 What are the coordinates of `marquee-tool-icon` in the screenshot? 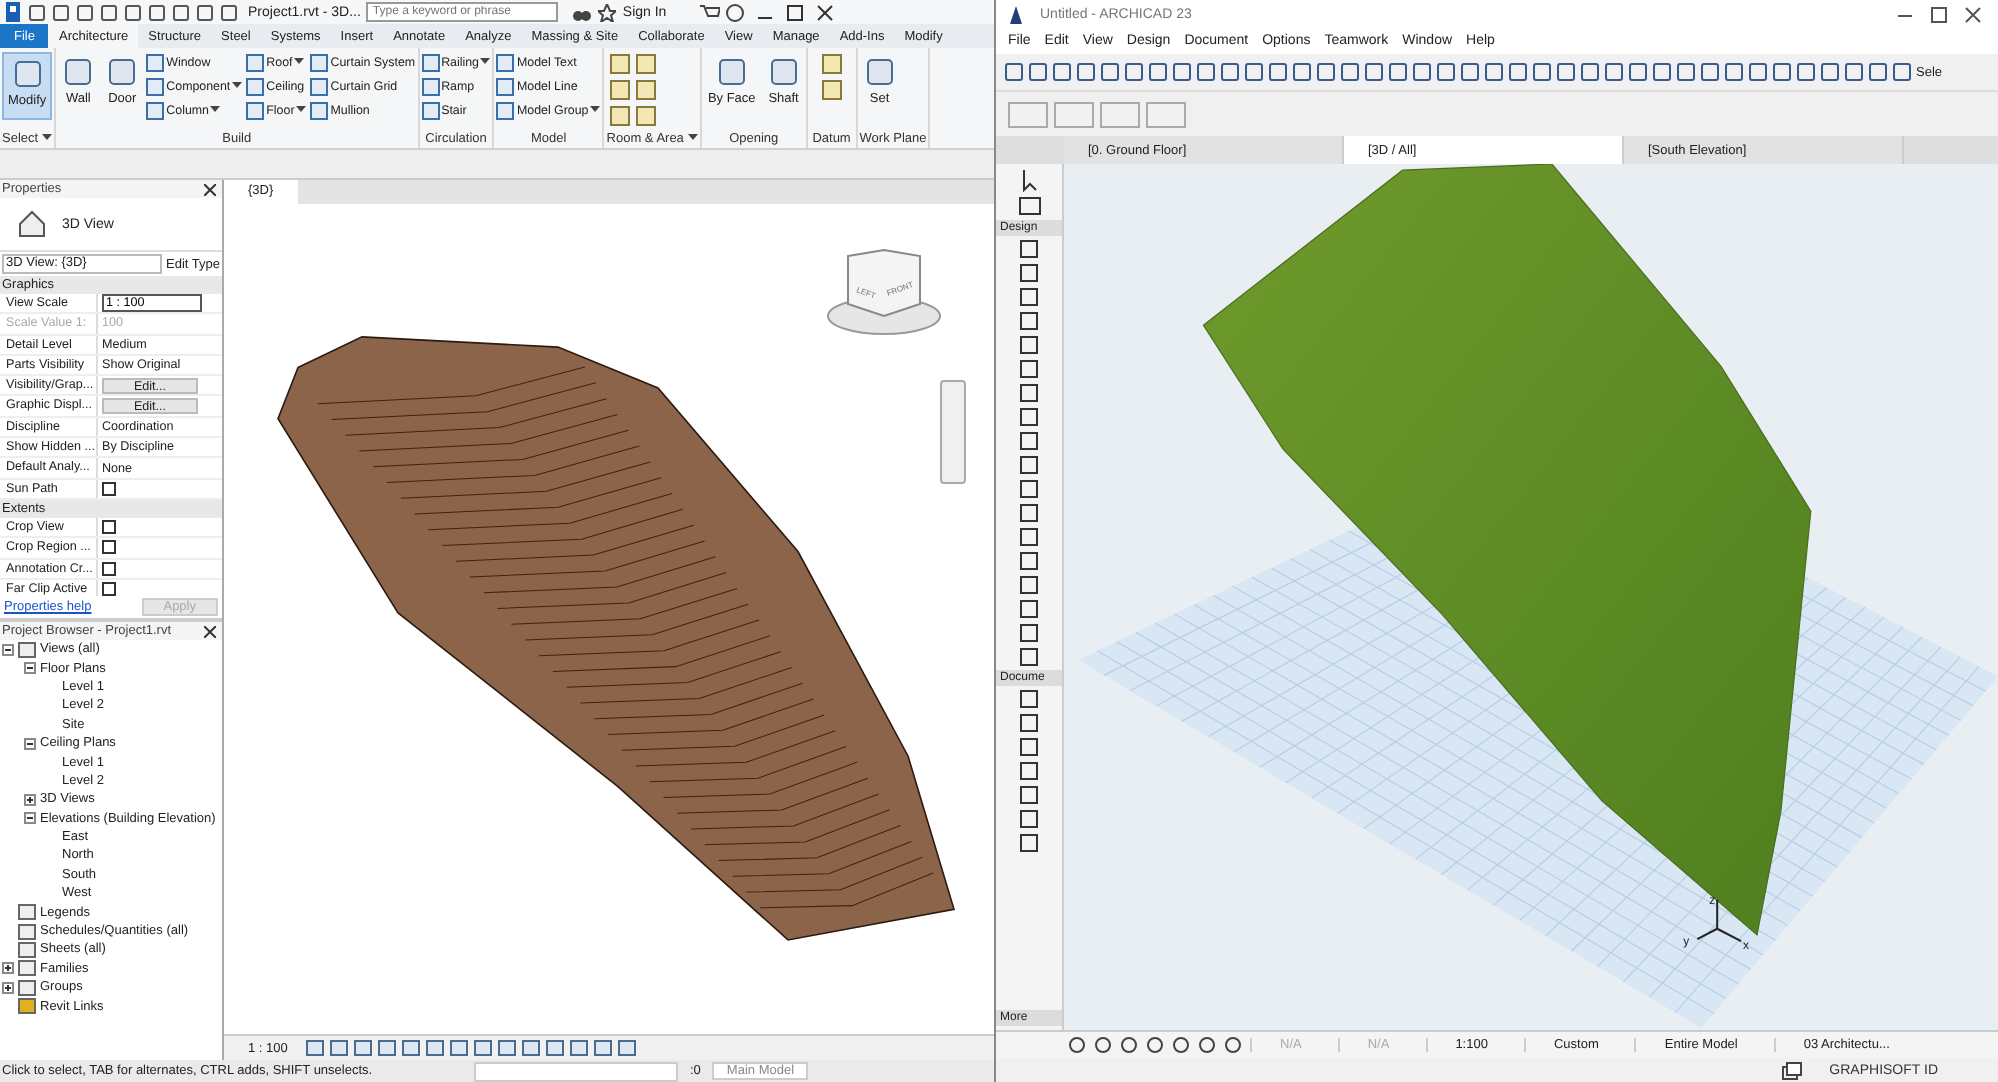 It's located at (1029, 206).